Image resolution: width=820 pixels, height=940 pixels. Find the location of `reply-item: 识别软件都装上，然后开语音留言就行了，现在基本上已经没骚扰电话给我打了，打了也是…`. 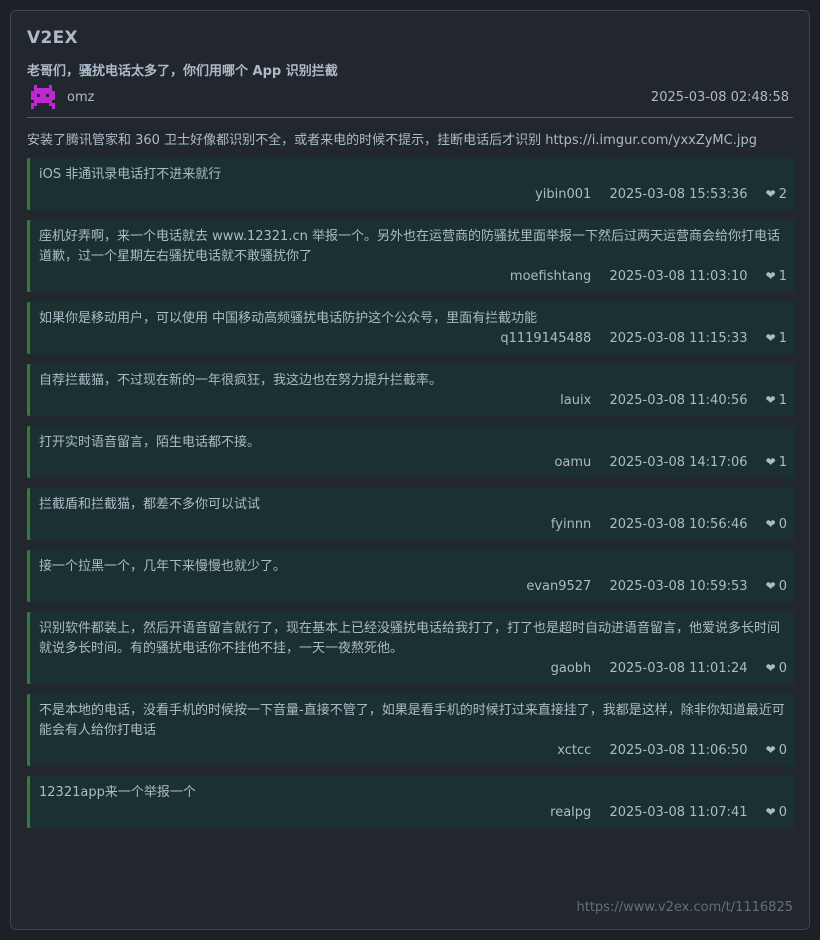

reply-item: 识别软件都装上，然后开语音留言就行了，现在基本上已经没骚扰电话给我打了，打了也是… is located at coordinates (411, 648).